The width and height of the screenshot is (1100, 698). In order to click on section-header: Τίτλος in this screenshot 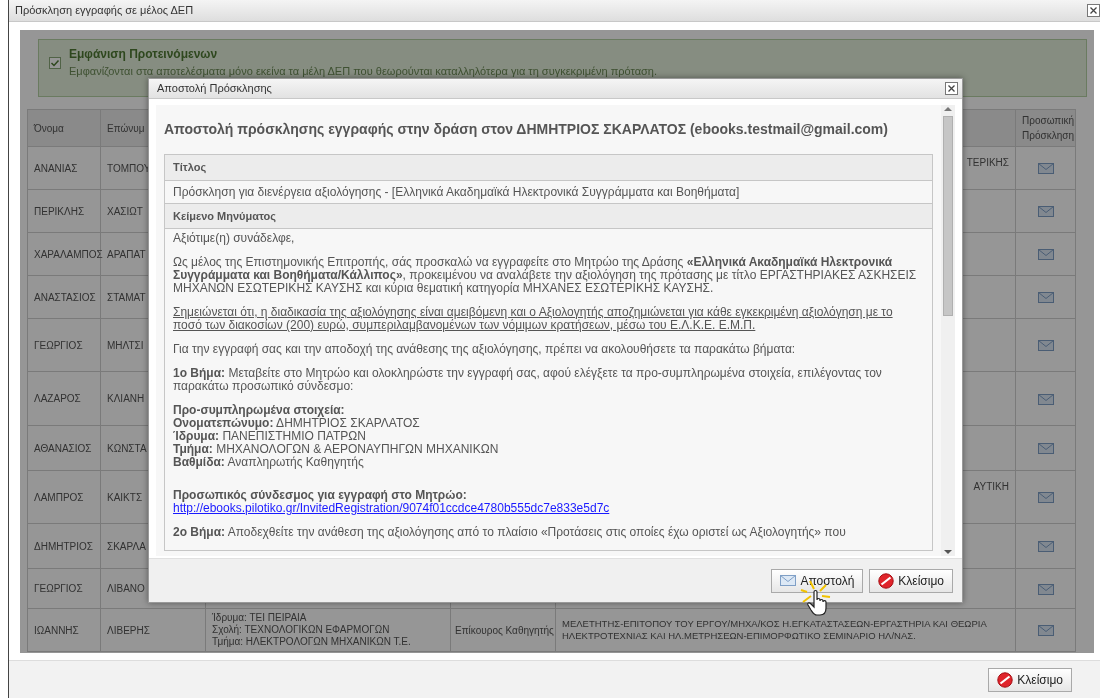, I will do `click(548, 168)`.